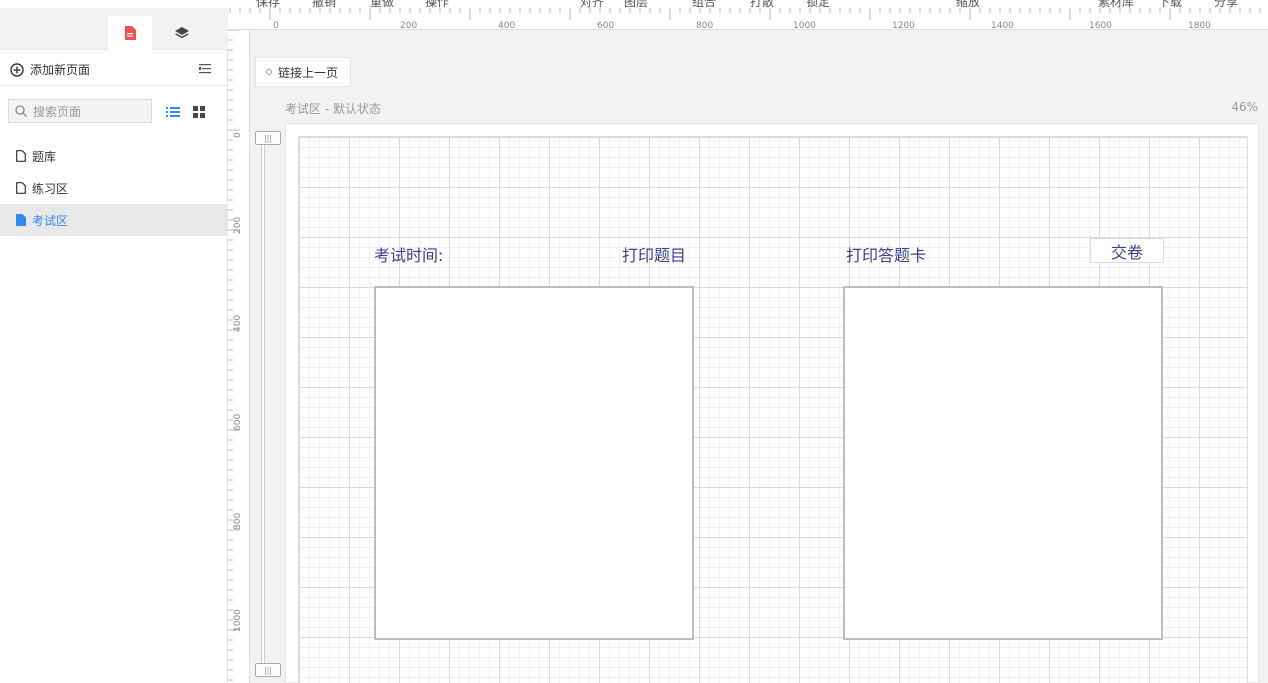 Image resolution: width=1268 pixels, height=683 pixels. I want to click on add-page-row: 添加新页面, so click(114, 70).